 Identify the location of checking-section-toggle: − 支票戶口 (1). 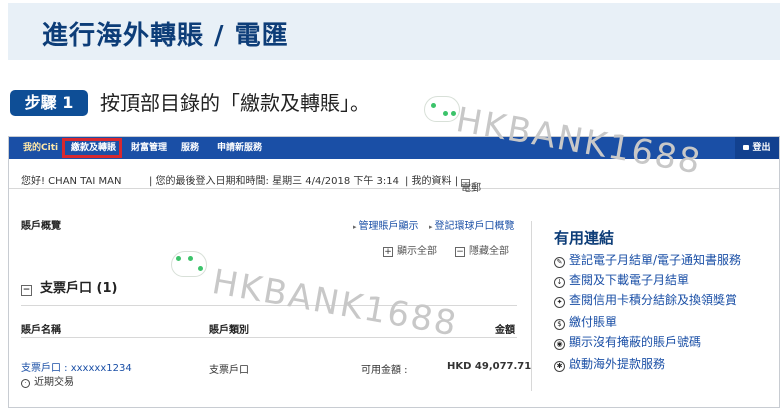
(69, 286).